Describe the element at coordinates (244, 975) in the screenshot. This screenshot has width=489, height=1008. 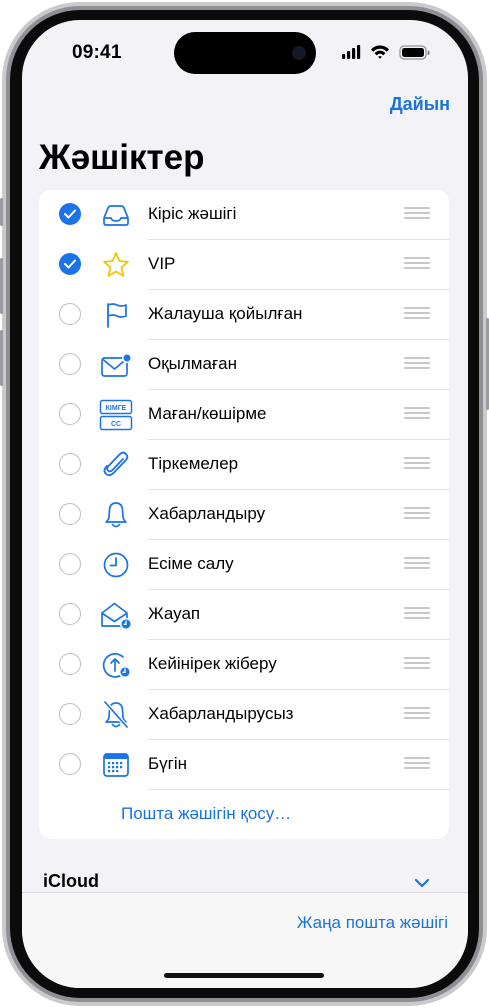
I see `home-indicator` at that location.